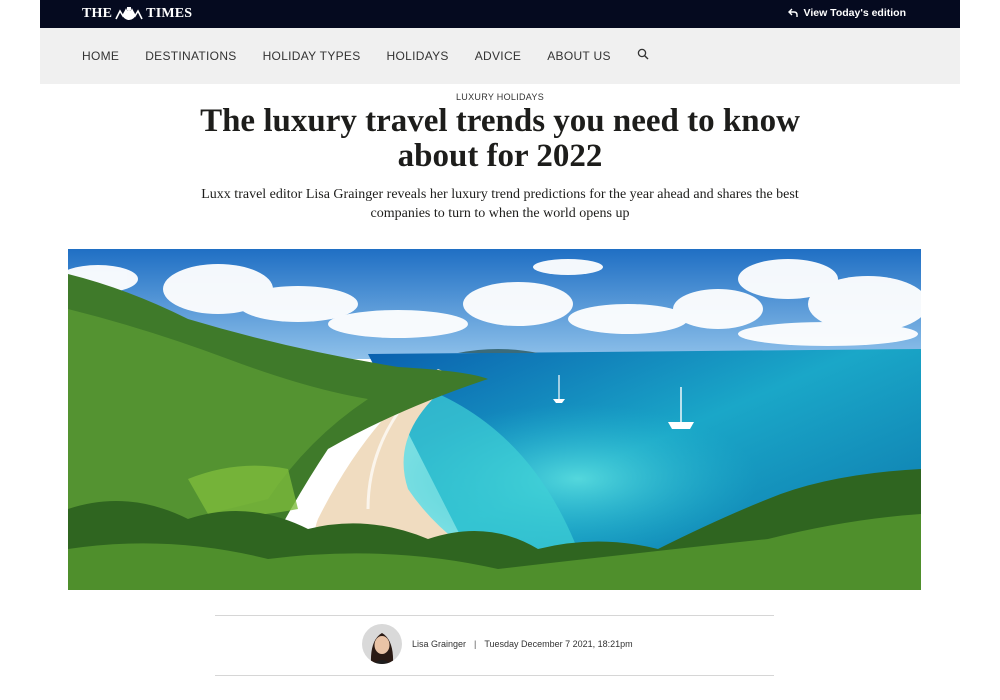 Image resolution: width=1000 pixels, height=700 pixels. What do you see at coordinates (558, 644) in the screenshot?
I see `publish-date: Tuesday December 7 2021, 18:21pm` at bounding box center [558, 644].